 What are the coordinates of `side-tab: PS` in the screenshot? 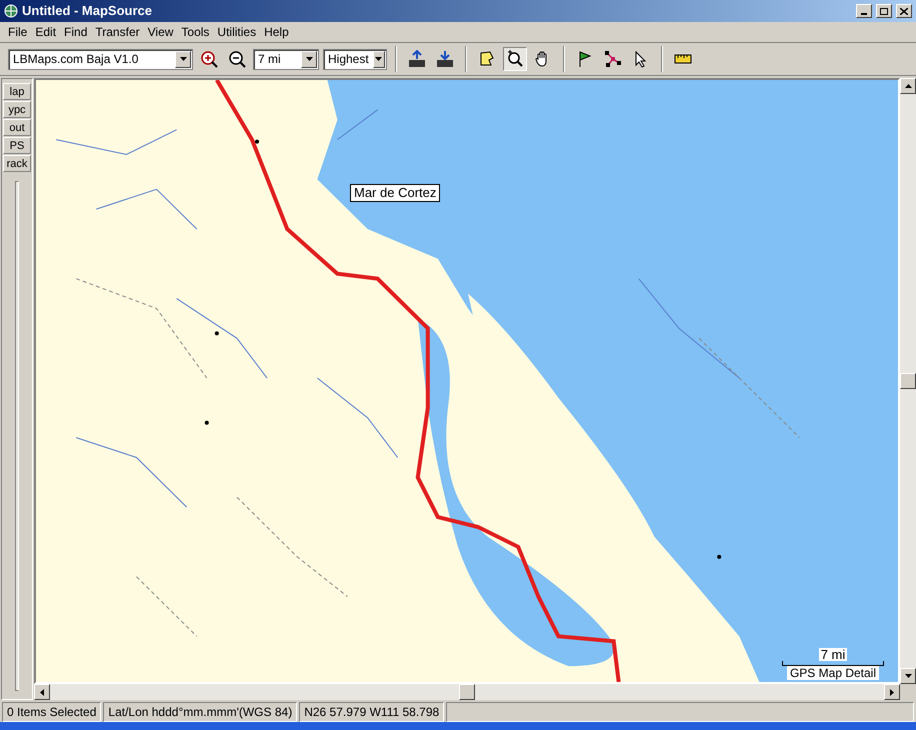 It's located at (17, 145).